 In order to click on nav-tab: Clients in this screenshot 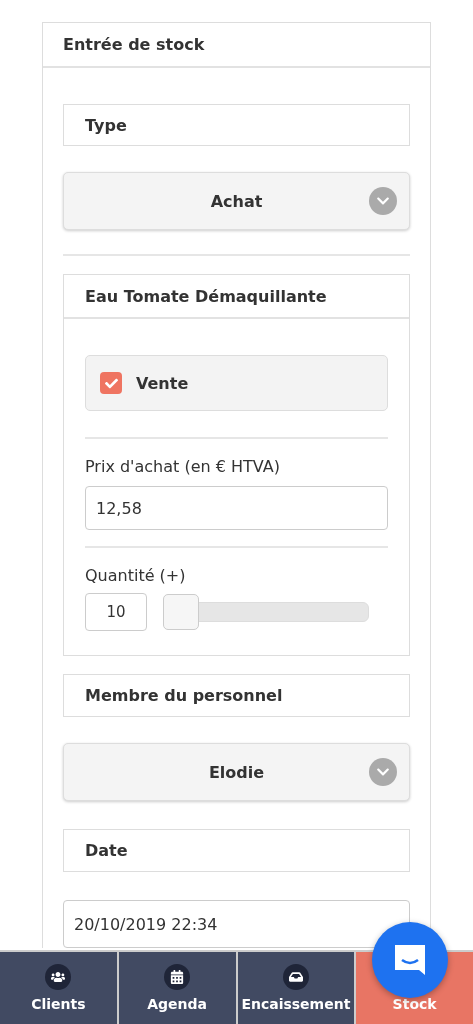, I will do `click(58, 988)`.